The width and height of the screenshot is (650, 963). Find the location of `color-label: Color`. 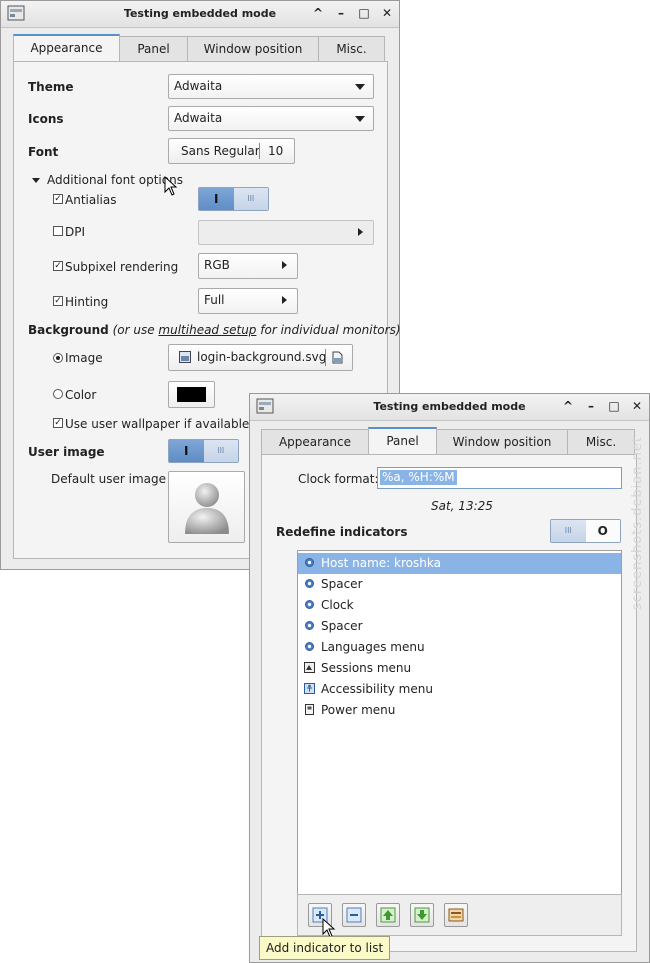

color-label: Color is located at coordinates (81, 395).